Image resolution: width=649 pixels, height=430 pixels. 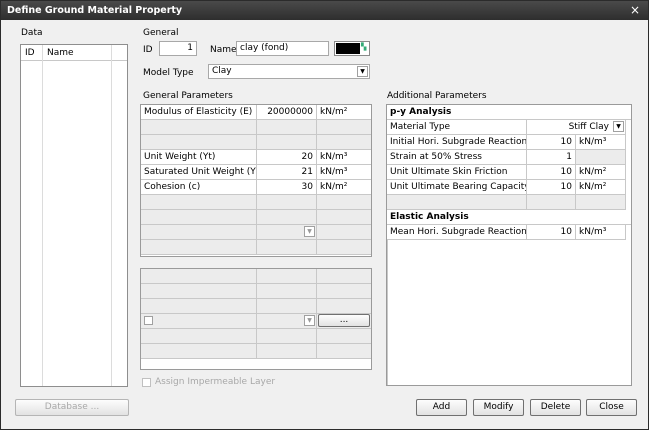 I want to click on delete-button: Delete, so click(x=555, y=407).